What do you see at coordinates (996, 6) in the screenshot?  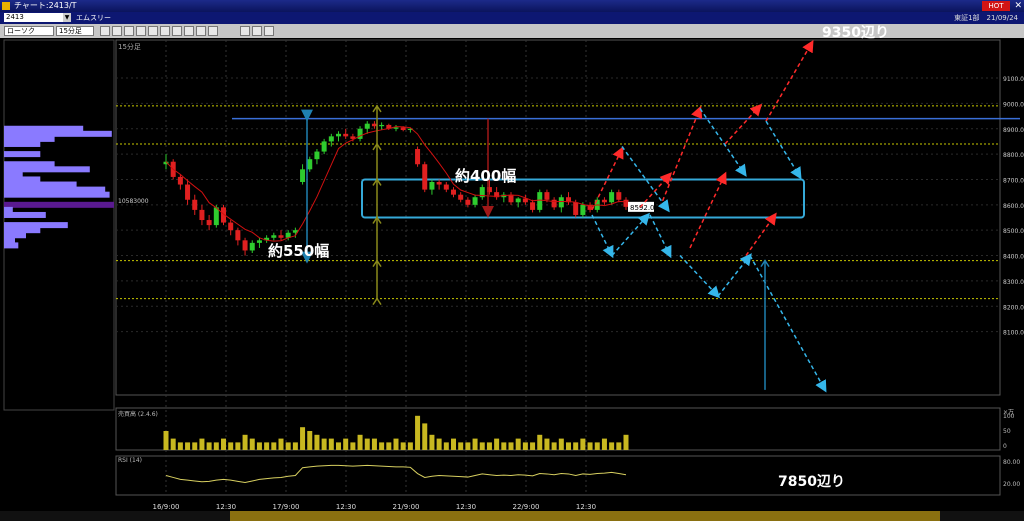 I see `hot-button: HOT` at bounding box center [996, 6].